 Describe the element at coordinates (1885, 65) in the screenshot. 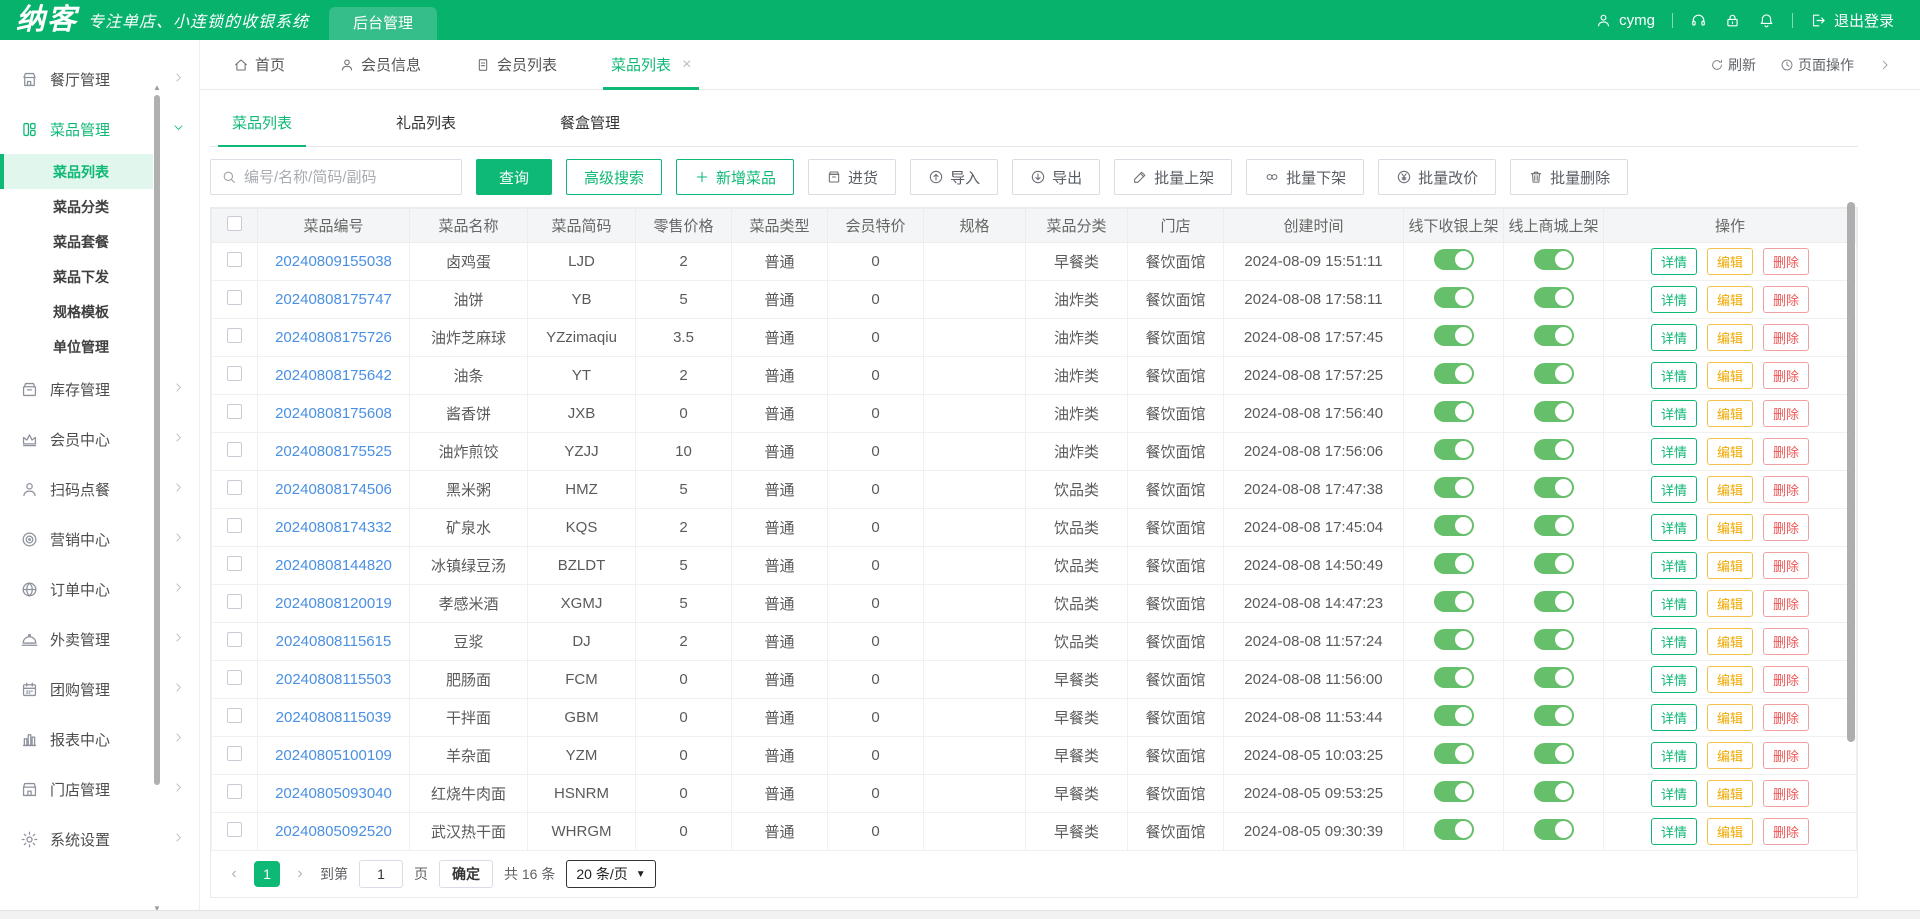

I see `chevron-right-icon` at that location.